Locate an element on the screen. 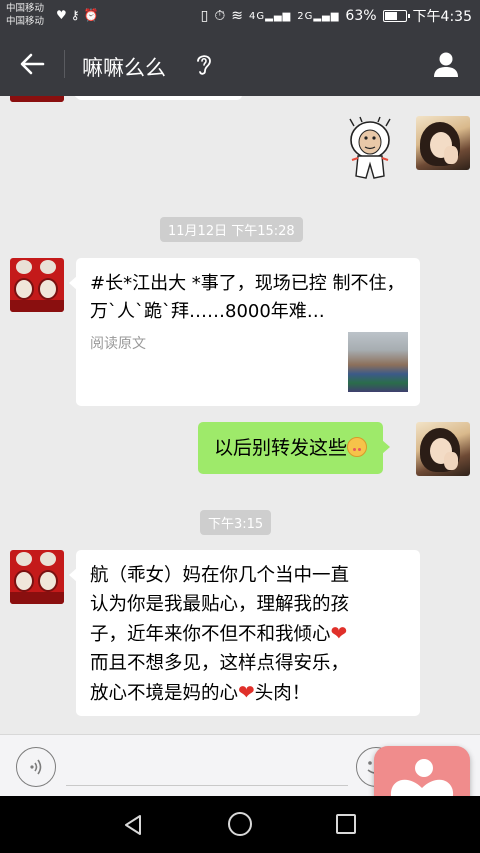 Image resolution: width=480 pixels, height=853 pixels. back-button is located at coordinates (32, 64).